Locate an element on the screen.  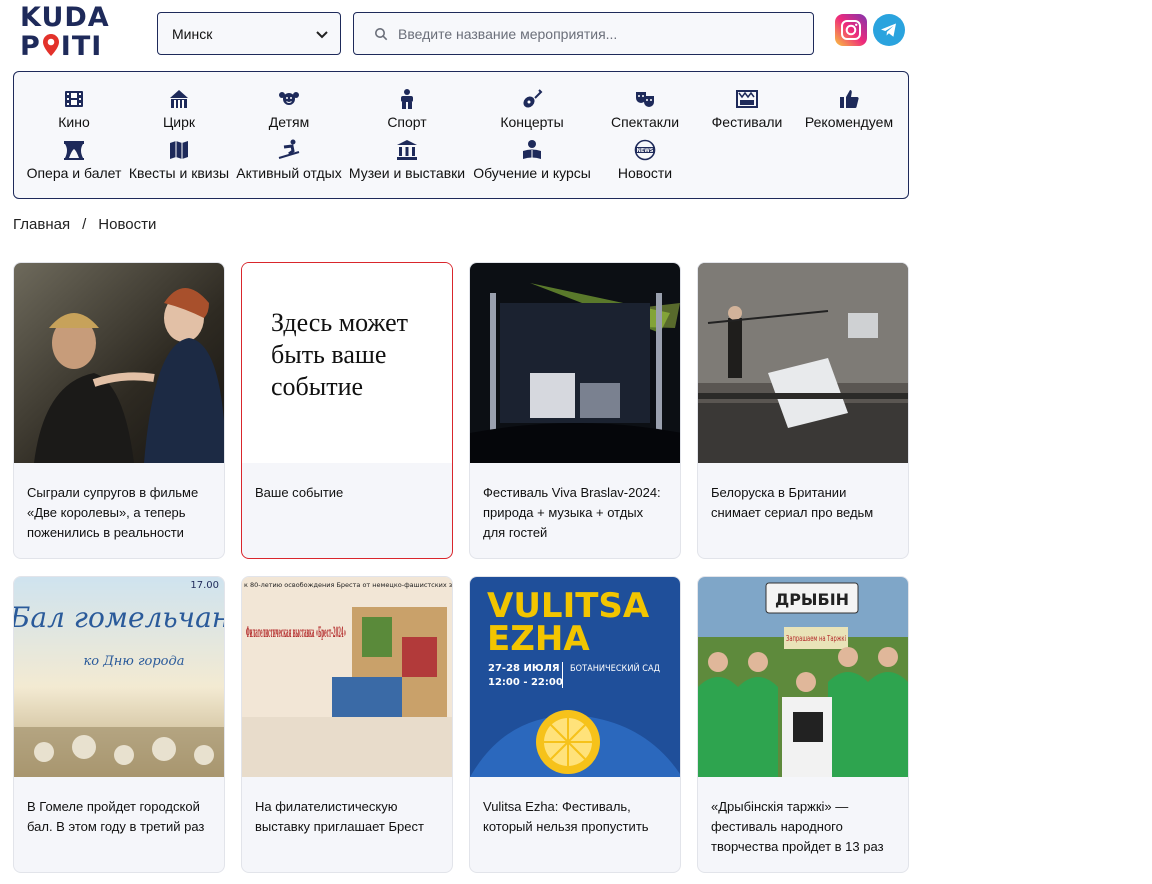
poster-ball-subtitle: ко Дню города is located at coordinates (134, 661).